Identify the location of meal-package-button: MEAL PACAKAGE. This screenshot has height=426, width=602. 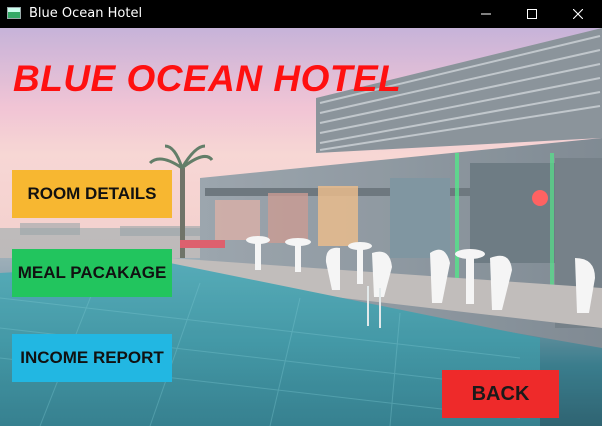
(92, 273).